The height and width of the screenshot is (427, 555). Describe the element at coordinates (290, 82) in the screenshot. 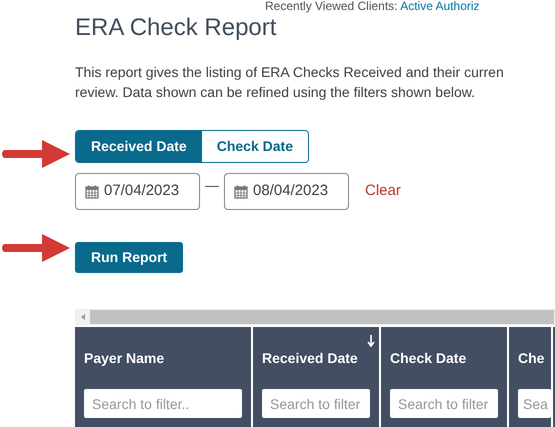

I see `report-description: This report gives the listing of ERA Checks Received and their curren review. Data shown can be refined using the filters shown below.` at that location.